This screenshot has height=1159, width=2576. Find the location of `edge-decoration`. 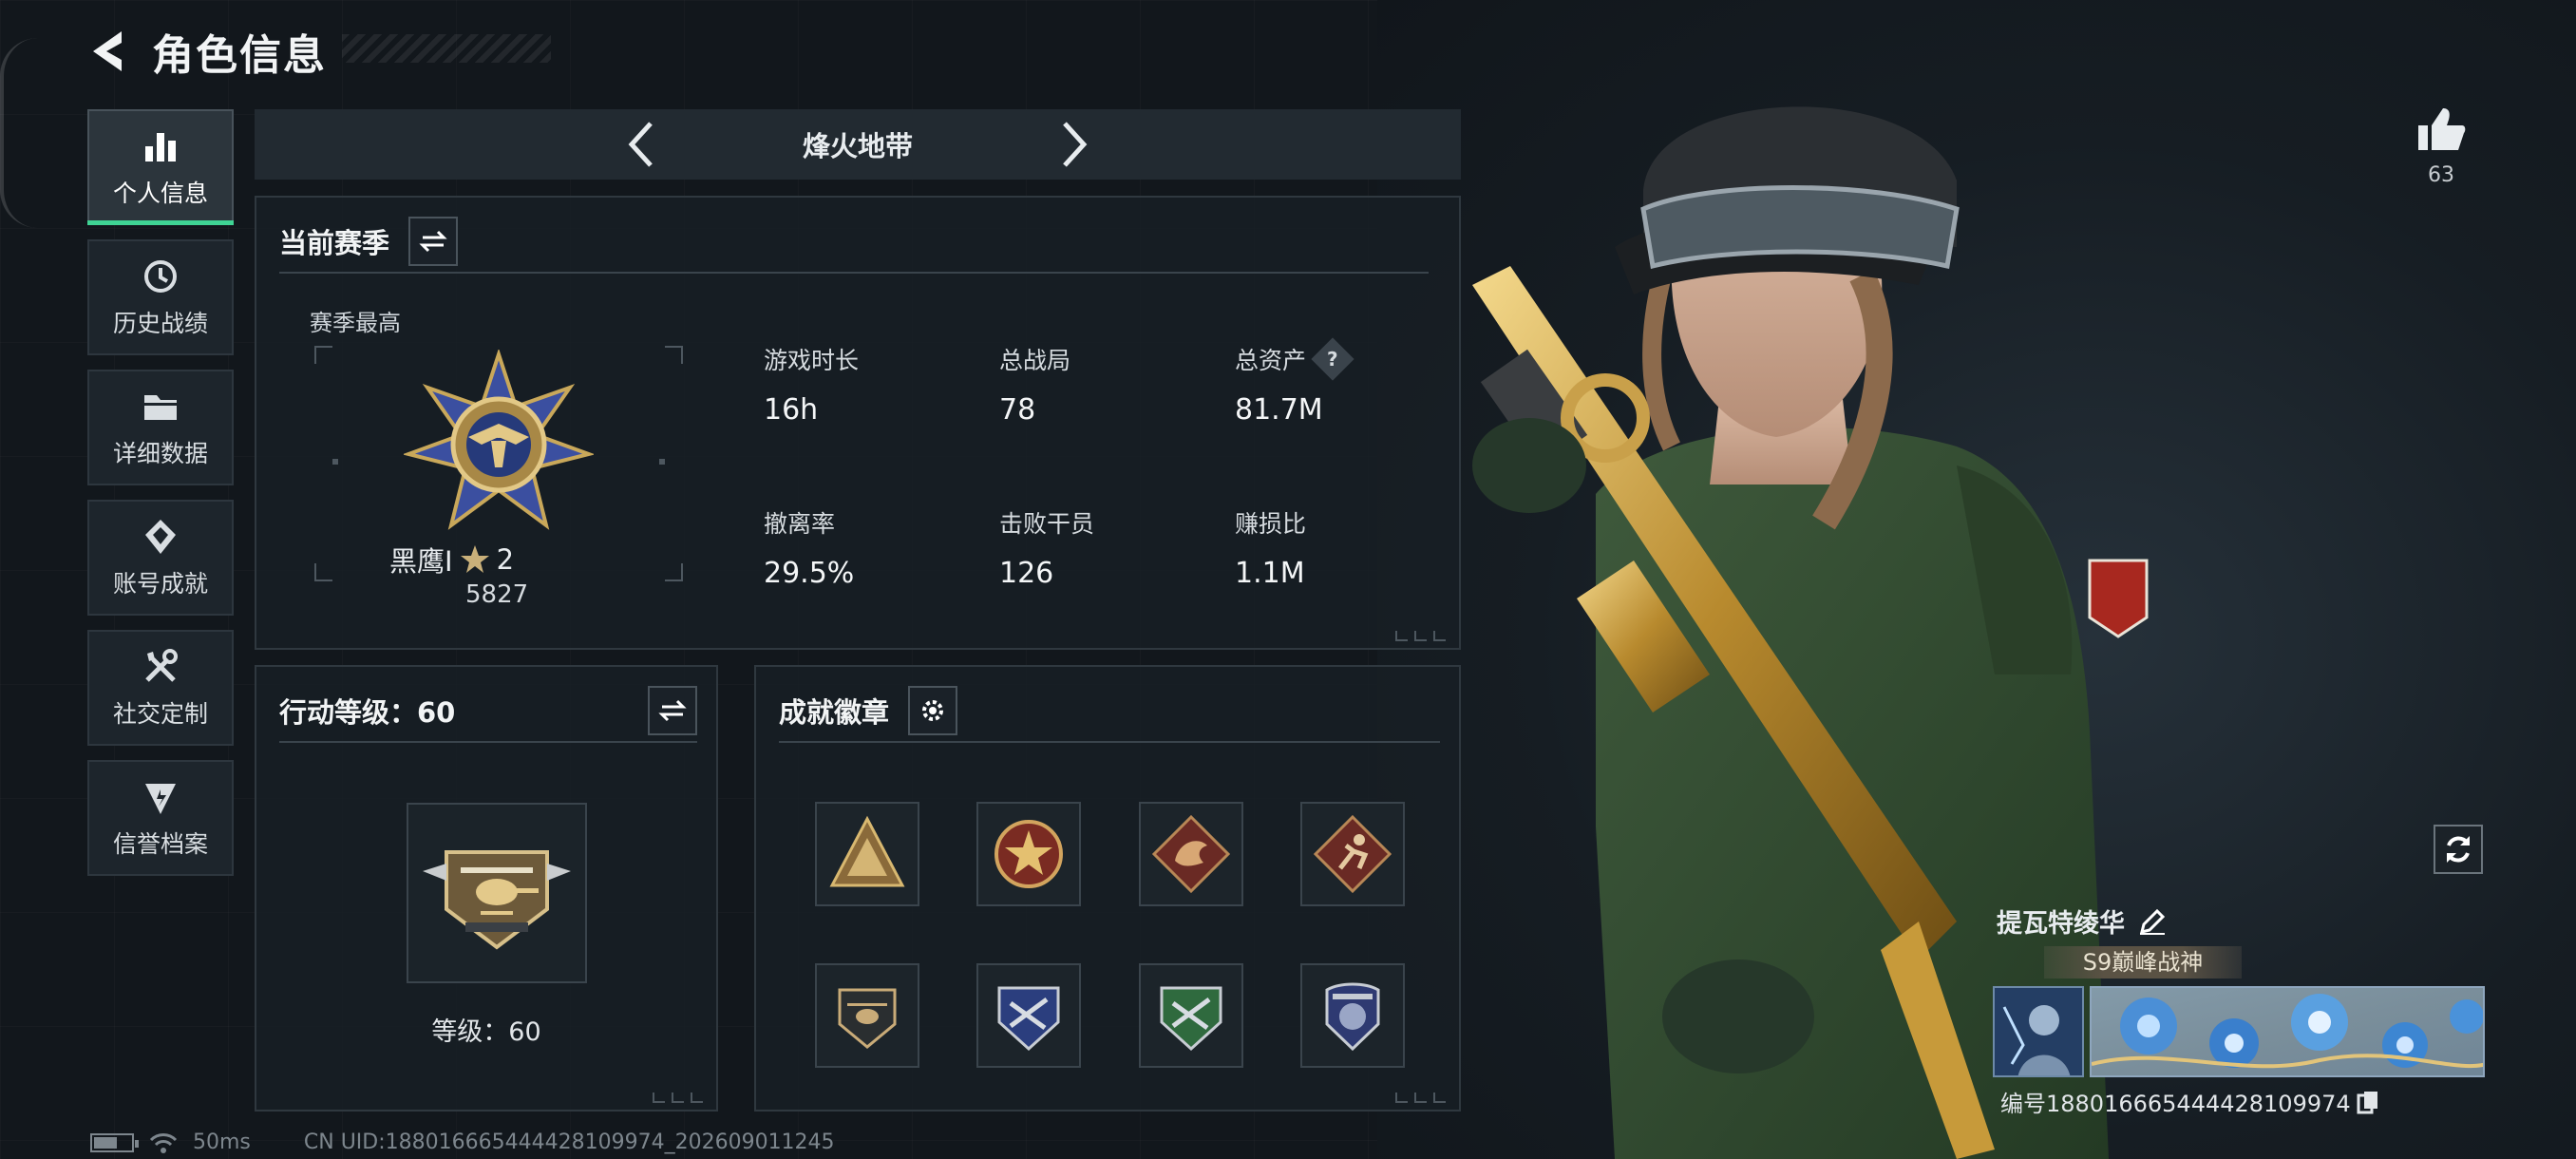

edge-decoration is located at coordinates (19, 133).